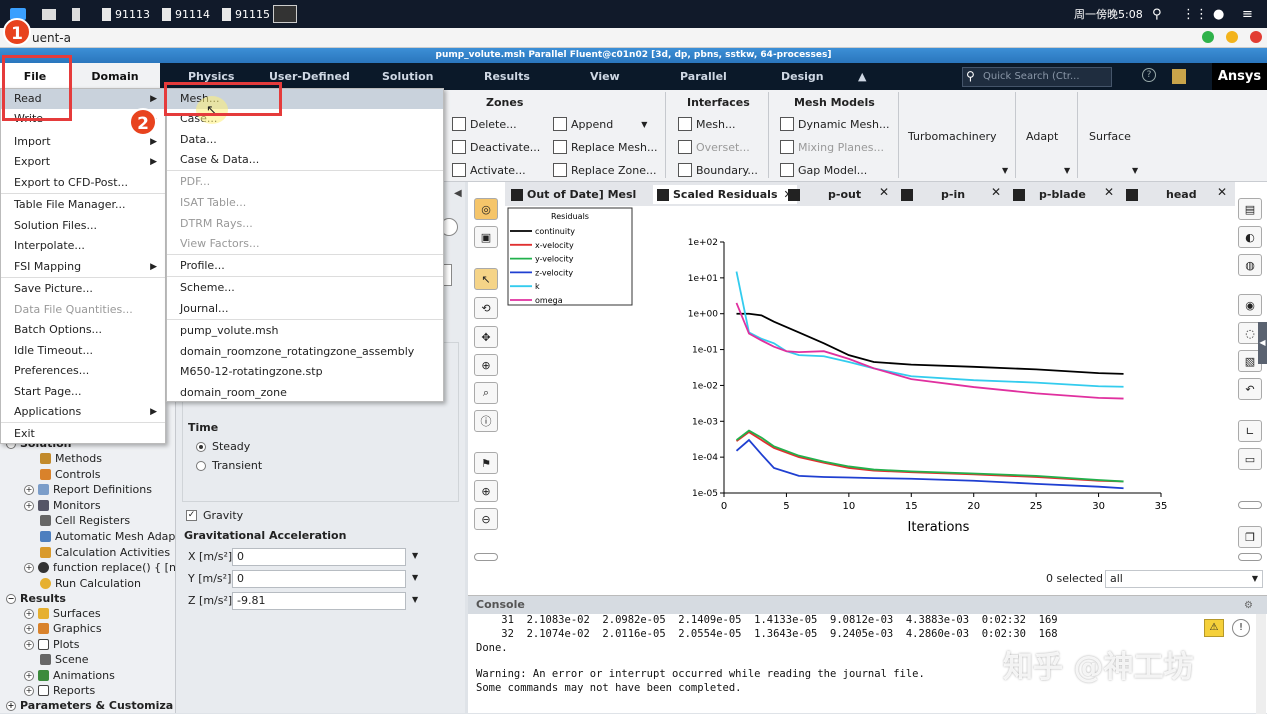  What do you see at coordinates (1250, 209) in the screenshot?
I see `view-front-icon: ▤` at bounding box center [1250, 209].